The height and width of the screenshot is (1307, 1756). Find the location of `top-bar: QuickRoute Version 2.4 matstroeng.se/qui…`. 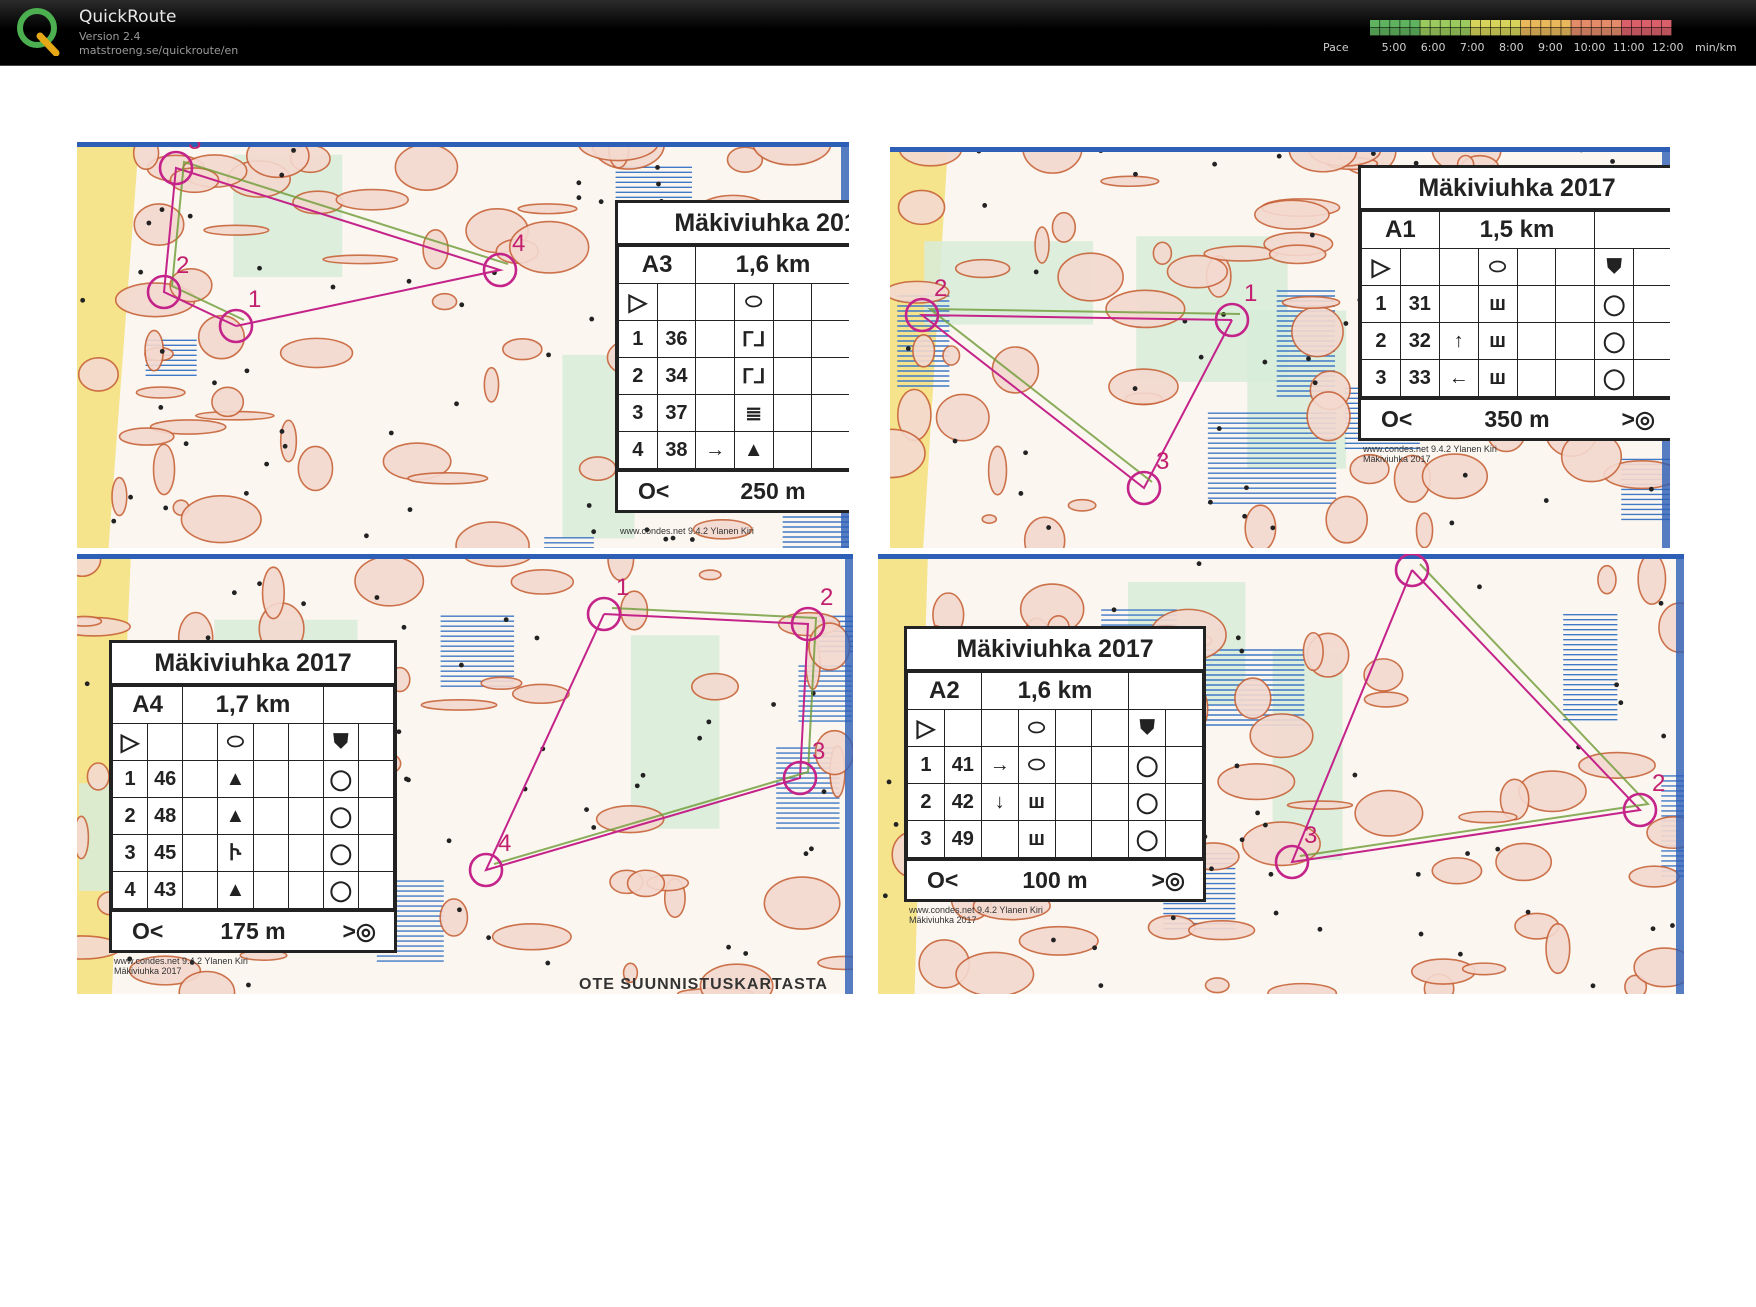

top-bar: QuickRoute Version 2.4 matstroeng.se/qui… is located at coordinates (878, 33).